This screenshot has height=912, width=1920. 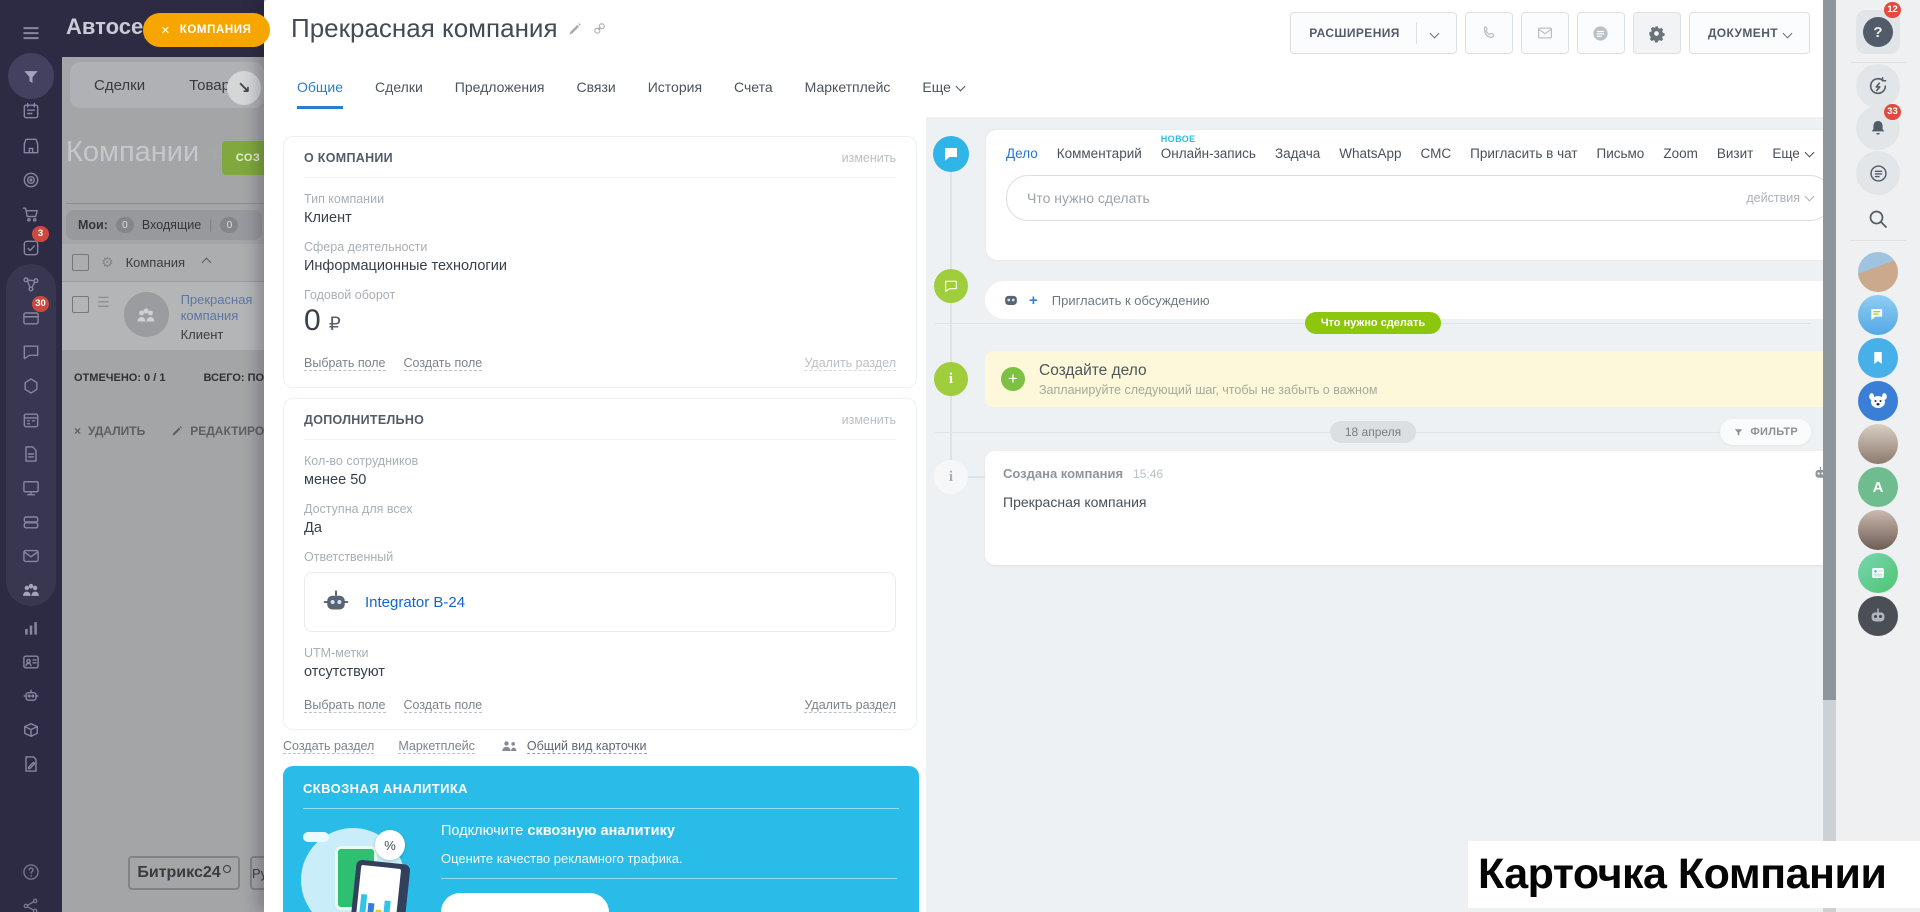 I want to click on search-button, so click(x=1878, y=219).